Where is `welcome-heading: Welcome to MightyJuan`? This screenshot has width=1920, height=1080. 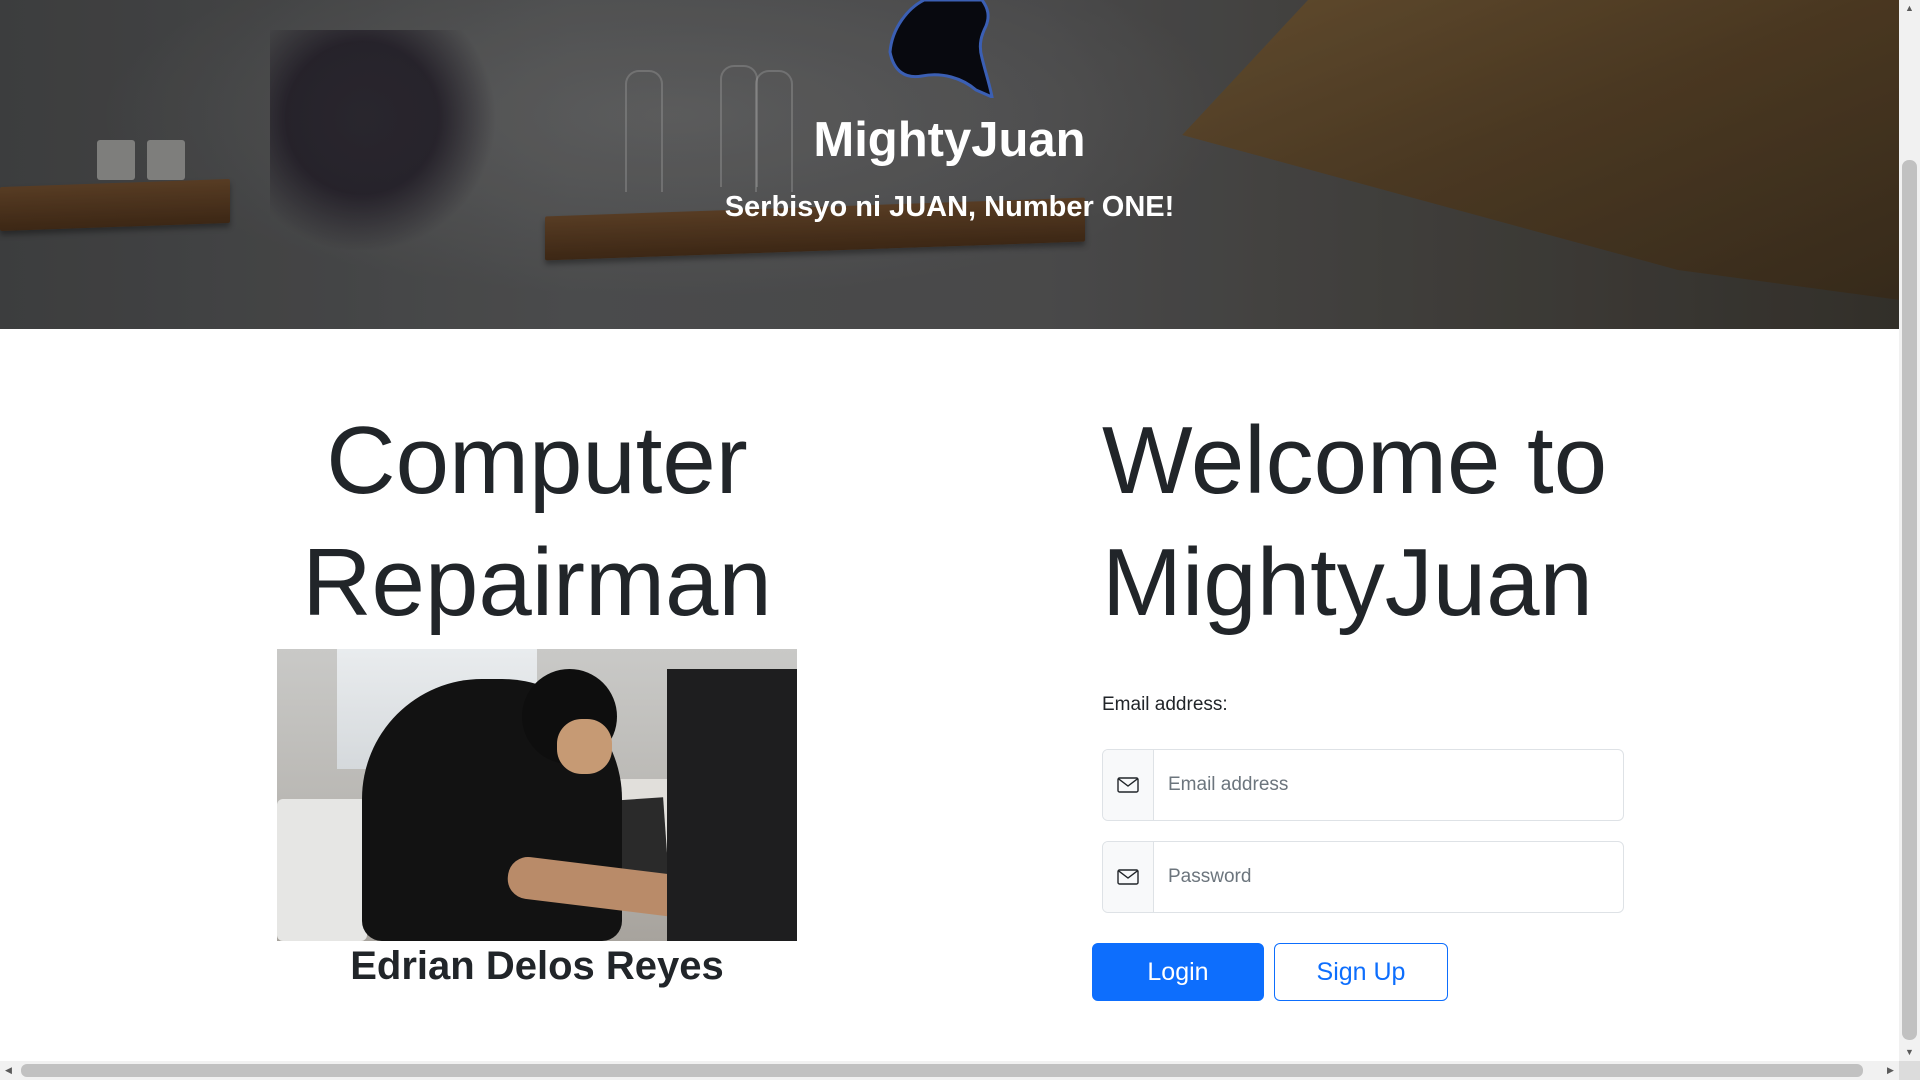
welcome-heading: Welcome to MightyJuan is located at coordinates (1382, 522).